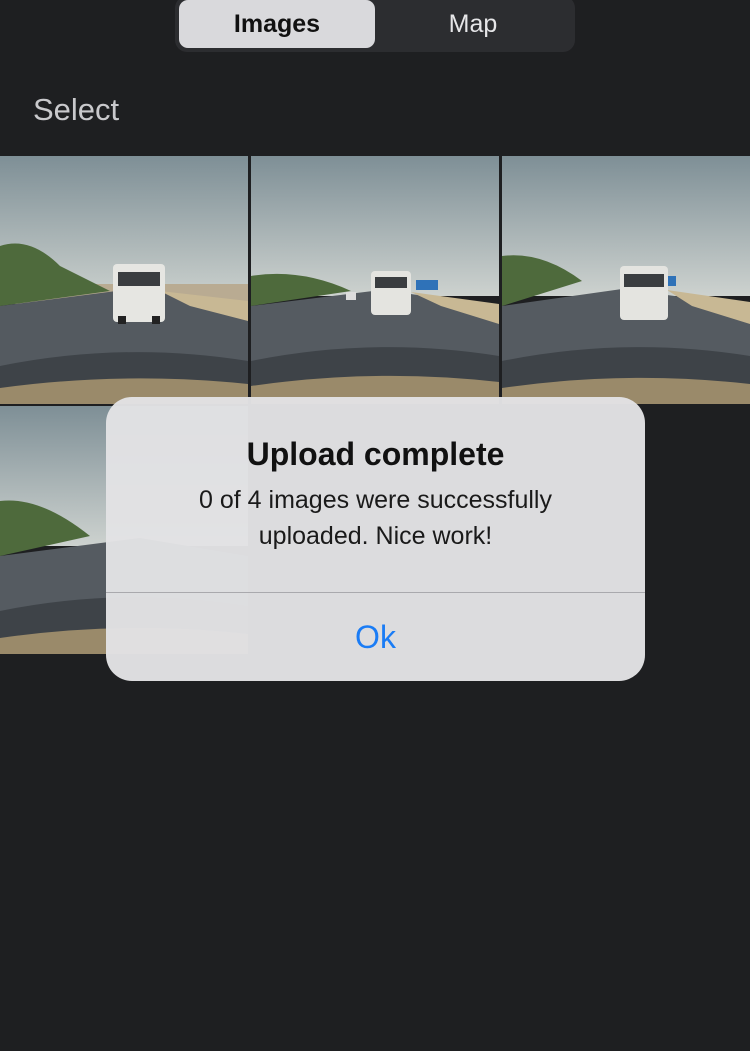 This screenshot has width=750, height=1051. What do you see at coordinates (76, 110) in the screenshot?
I see `select-button: Select` at bounding box center [76, 110].